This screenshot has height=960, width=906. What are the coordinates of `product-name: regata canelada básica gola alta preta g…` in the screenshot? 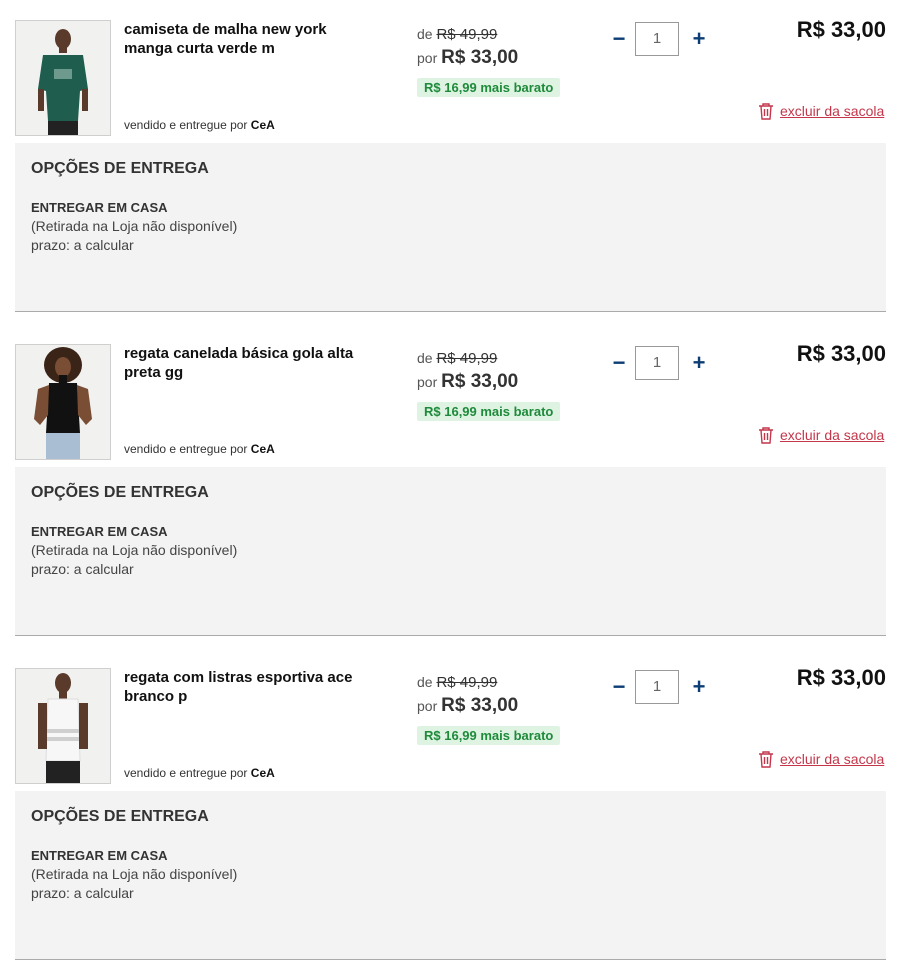 It's located at (249, 363).